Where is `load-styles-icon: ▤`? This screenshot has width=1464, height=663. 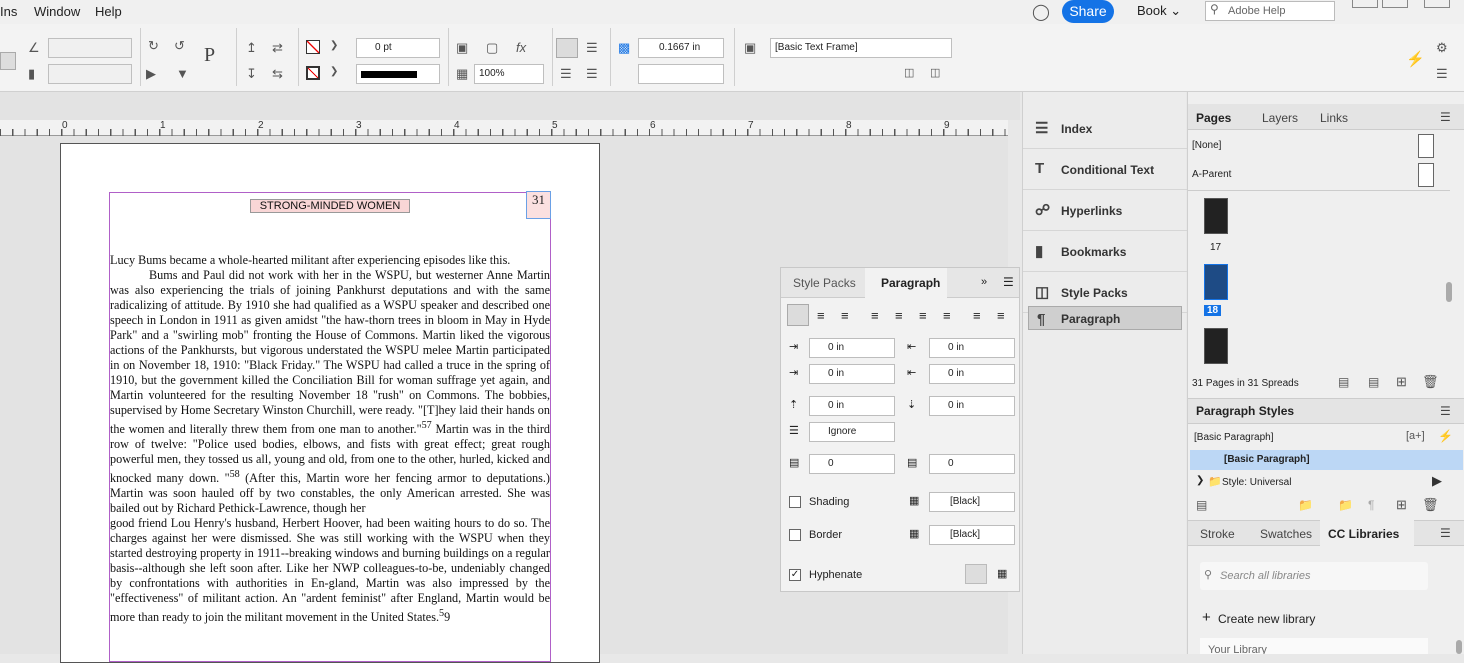 load-styles-icon: ▤ is located at coordinates (1201, 505).